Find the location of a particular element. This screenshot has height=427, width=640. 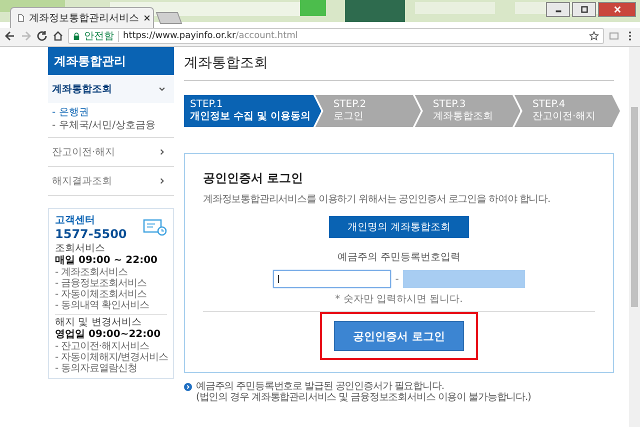

service-item: - 잔고이전·해지서비스 is located at coordinates (102, 346).